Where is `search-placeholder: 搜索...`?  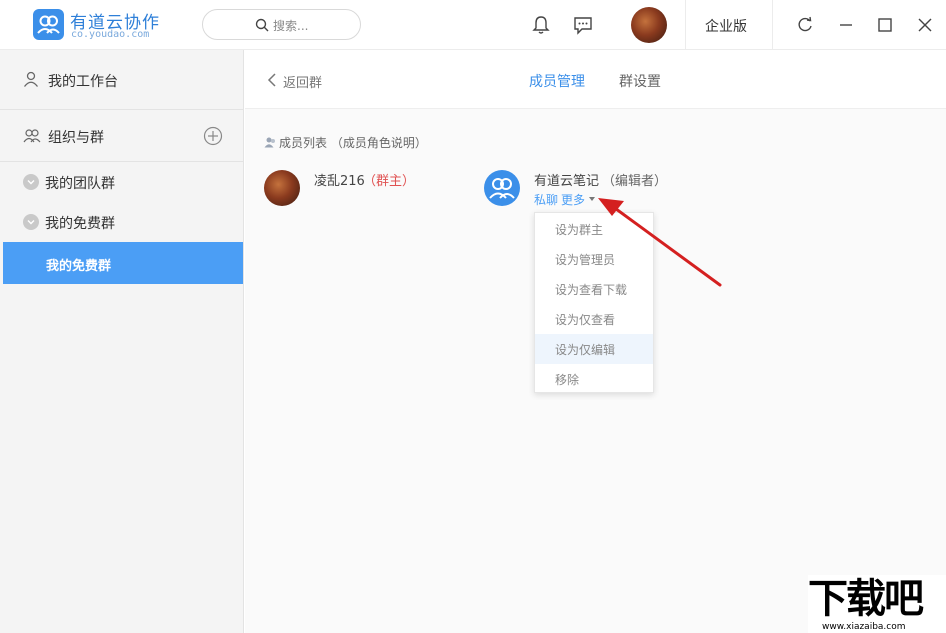
search-placeholder: 搜索... is located at coordinates (291, 26).